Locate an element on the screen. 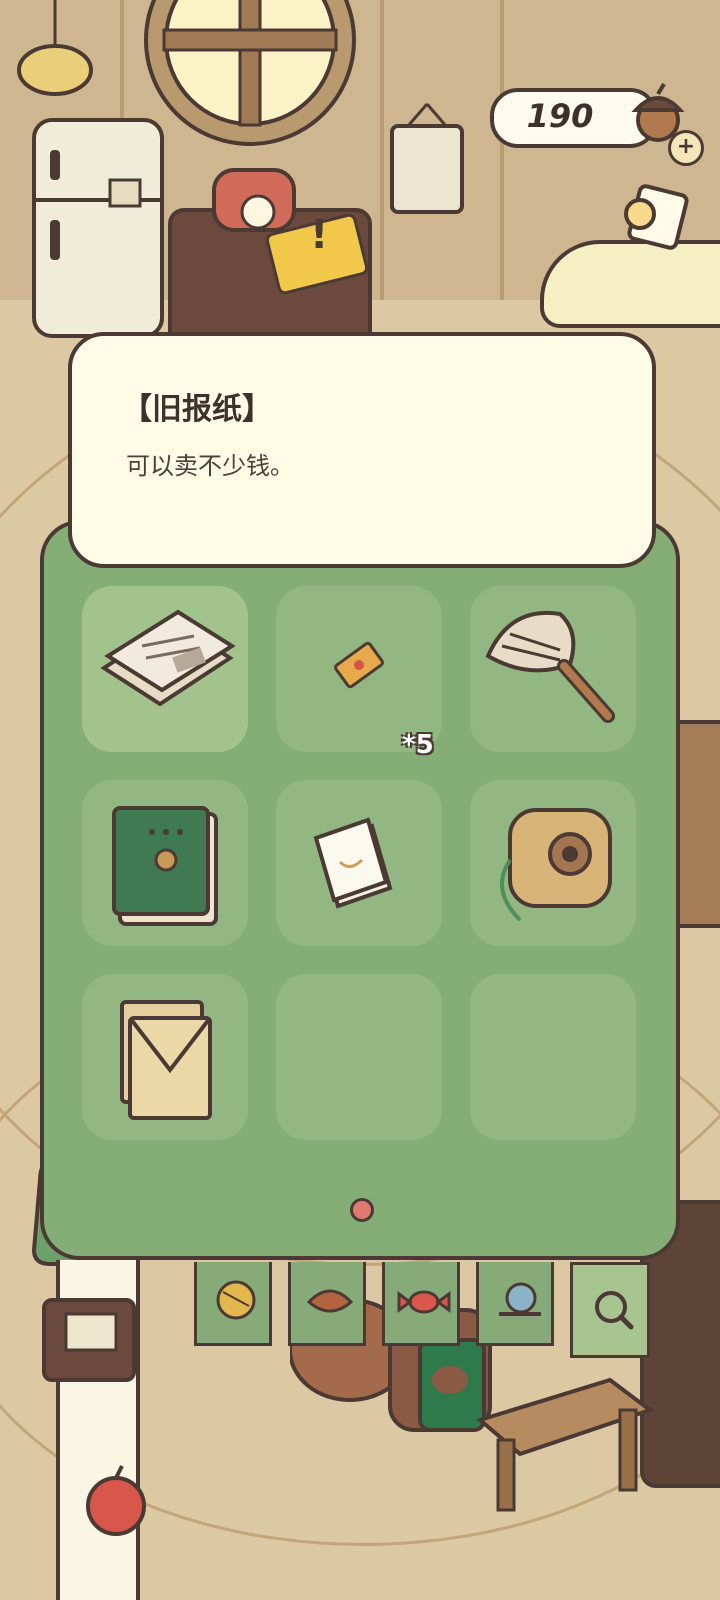  hand-pointer-icon is located at coordinates (652, 220).